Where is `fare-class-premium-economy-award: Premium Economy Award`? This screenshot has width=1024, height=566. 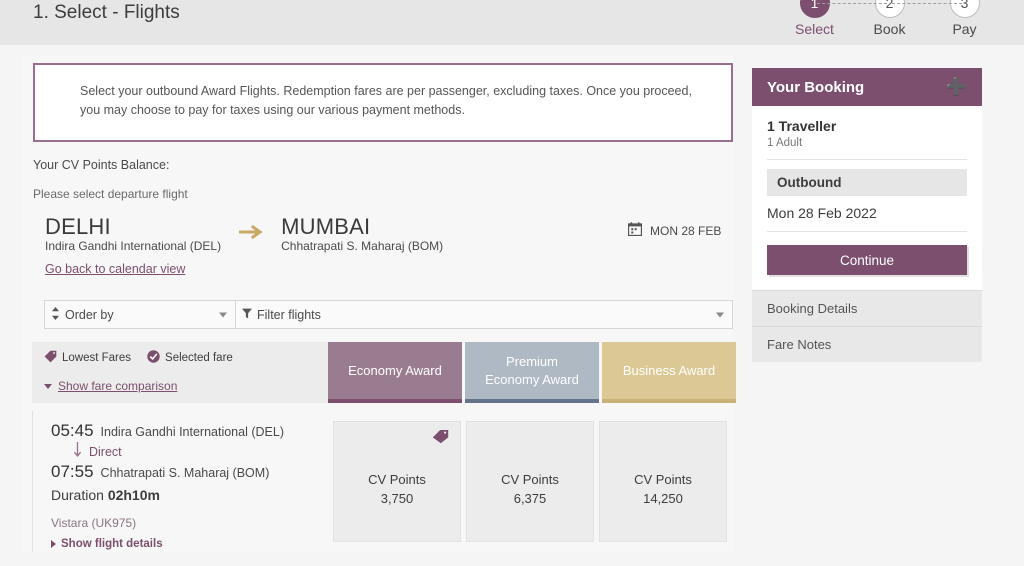
fare-class-premium-economy-award: Premium Economy Award is located at coordinates (532, 372).